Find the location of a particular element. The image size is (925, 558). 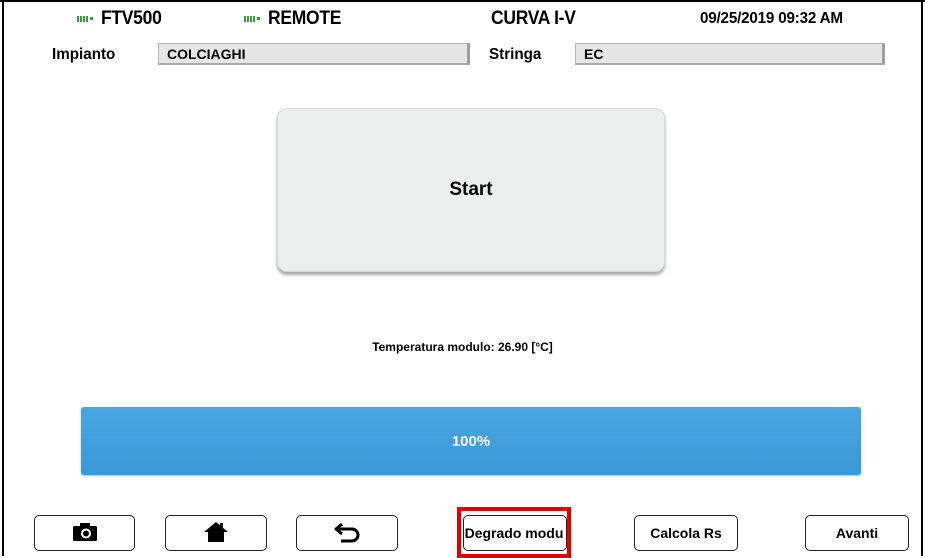

screen-title: CURVA I-V is located at coordinates (533, 18).